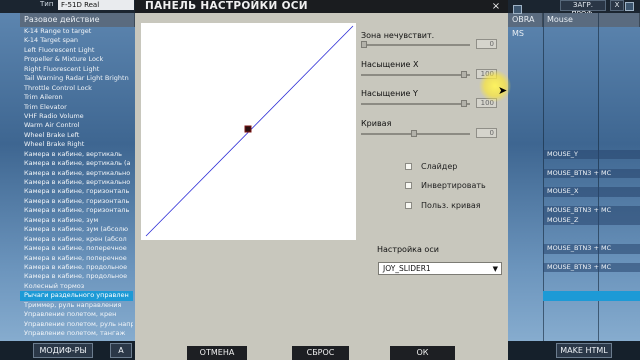 The width and height of the screenshot is (640, 360). Describe the element at coordinates (439, 166) in the screenshot. I see `slider-checkbox-label: Слайдер` at that location.